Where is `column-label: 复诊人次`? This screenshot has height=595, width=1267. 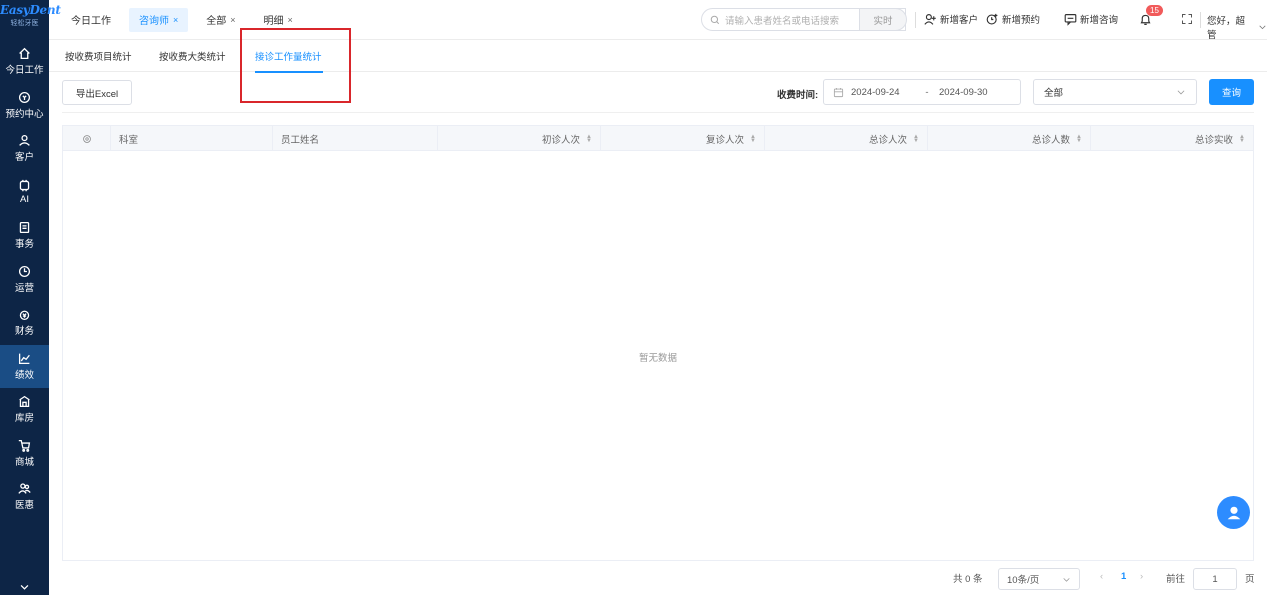 column-label: 复诊人次 is located at coordinates (725, 140).